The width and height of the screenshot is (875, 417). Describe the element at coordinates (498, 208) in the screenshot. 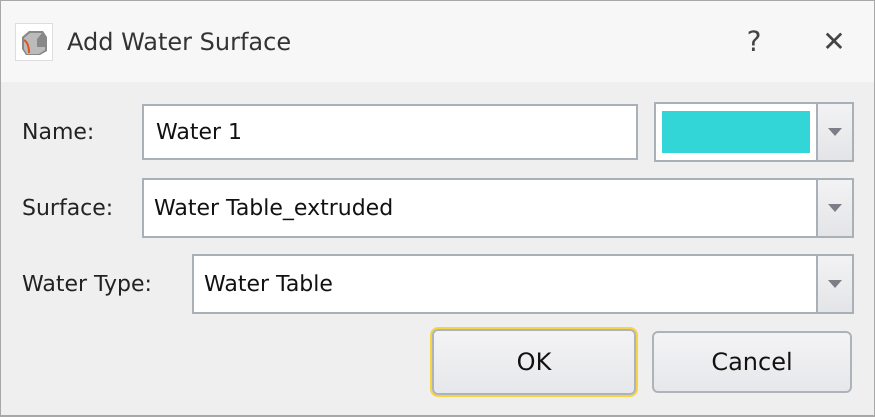

I see `dropdown: Water Table_extruded` at that location.